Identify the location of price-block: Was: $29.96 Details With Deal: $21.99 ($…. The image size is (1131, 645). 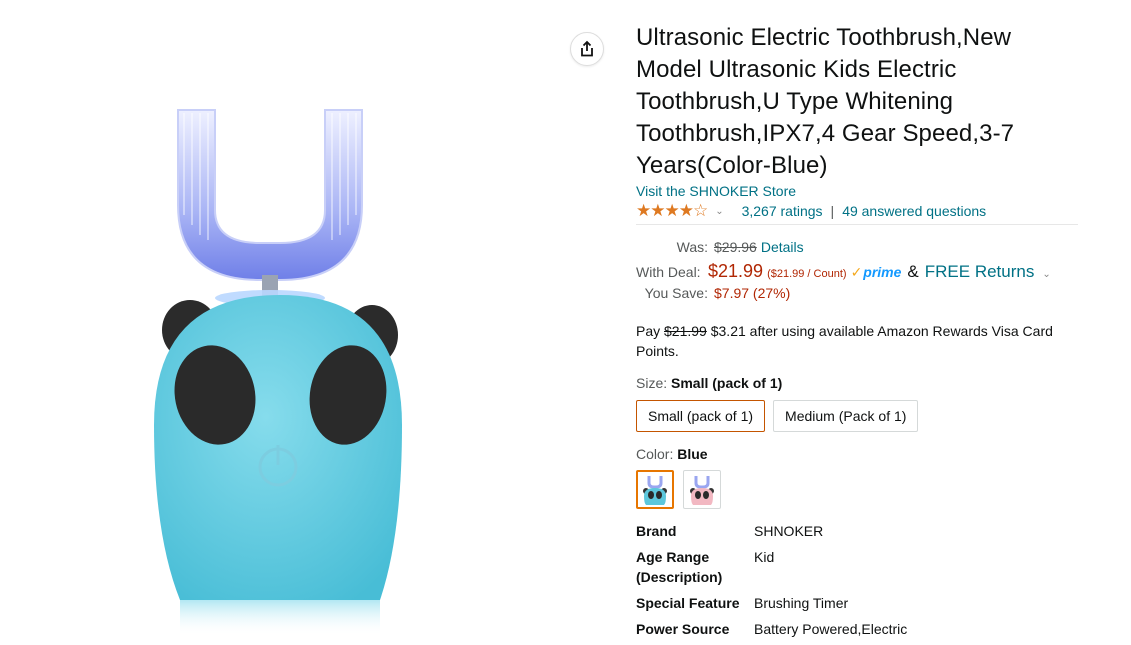
(858, 273).